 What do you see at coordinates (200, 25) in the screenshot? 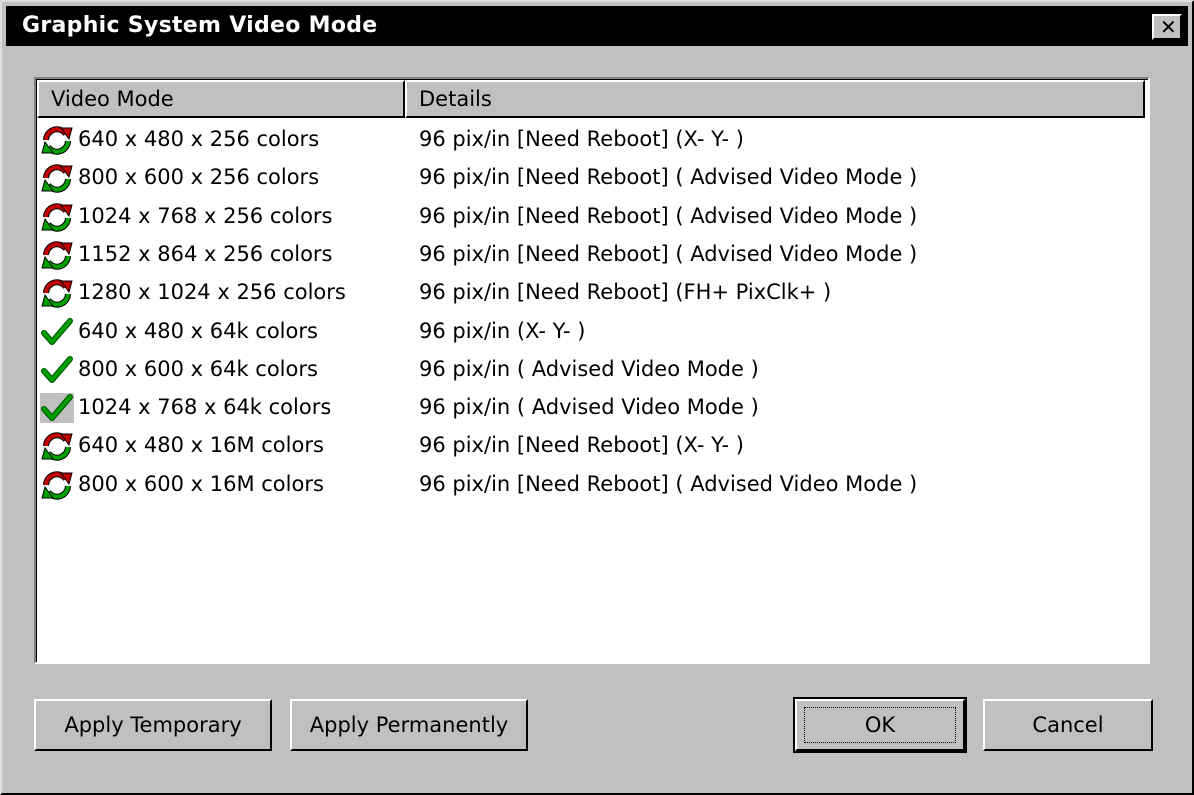
I see `window-title: Graphic System Video Mode` at bounding box center [200, 25].